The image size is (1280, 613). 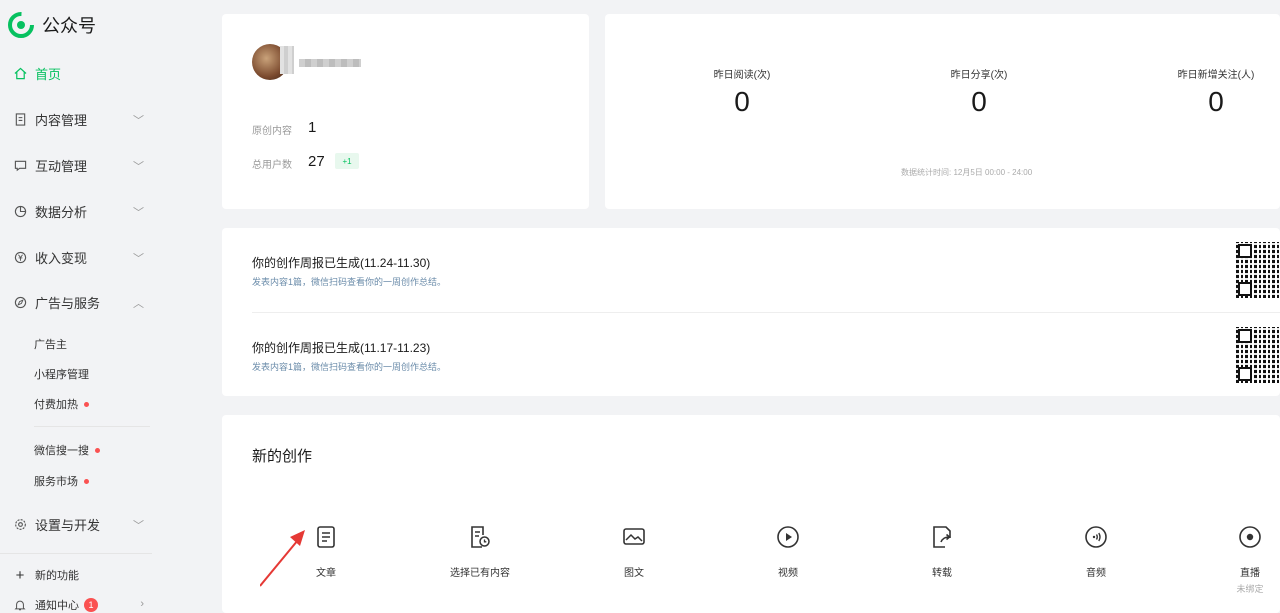 I want to click on live-icon, so click(x=1250, y=537).